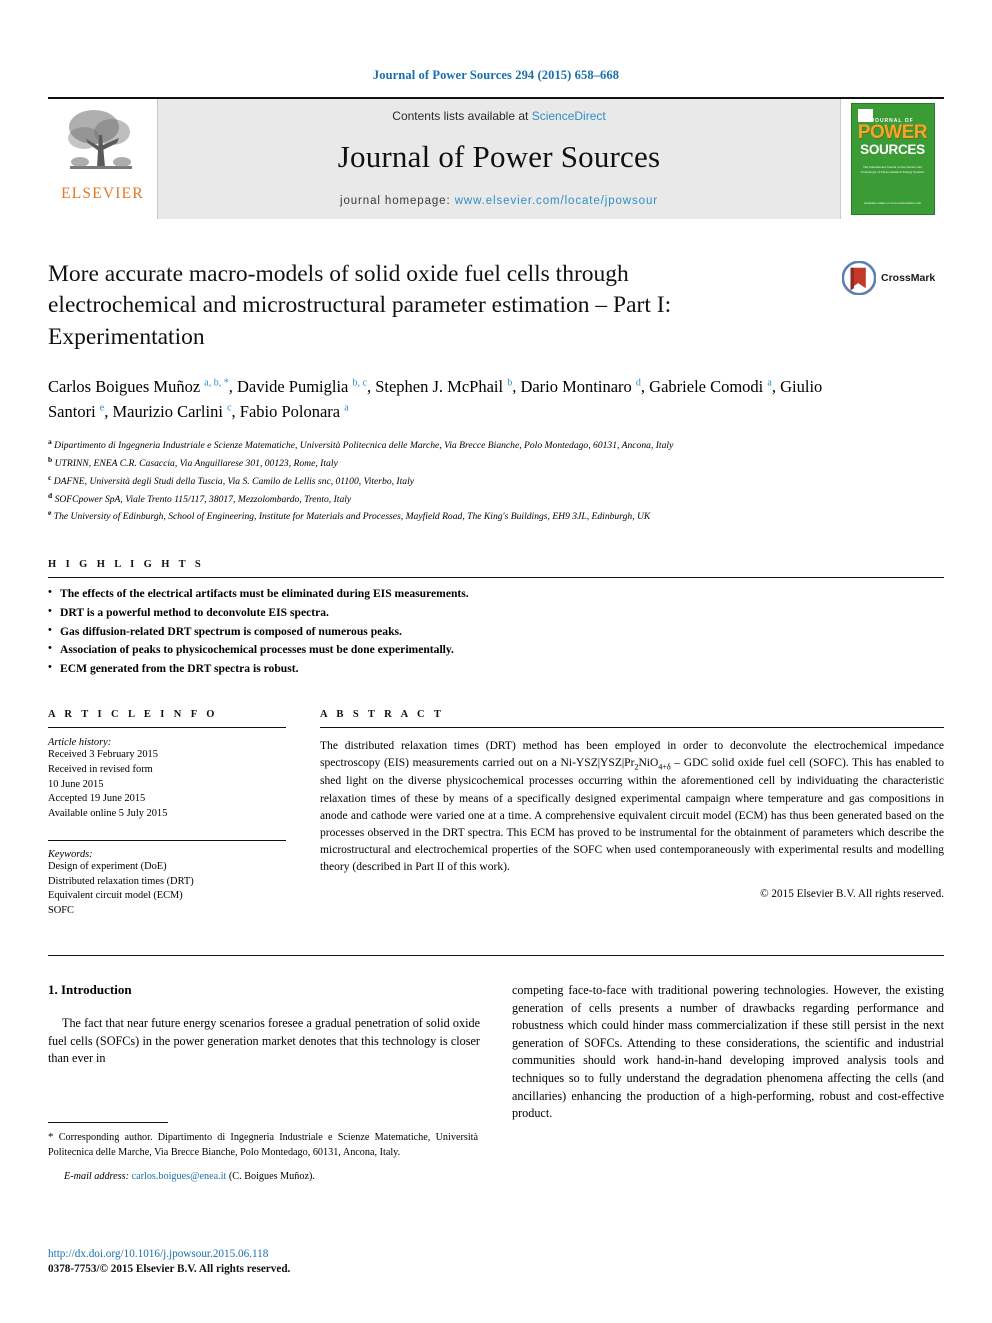  What do you see at coordinates (576, 386) in the screenshot?
I see `author-name: Dario Montinaro` at bounding box center [576, 386].